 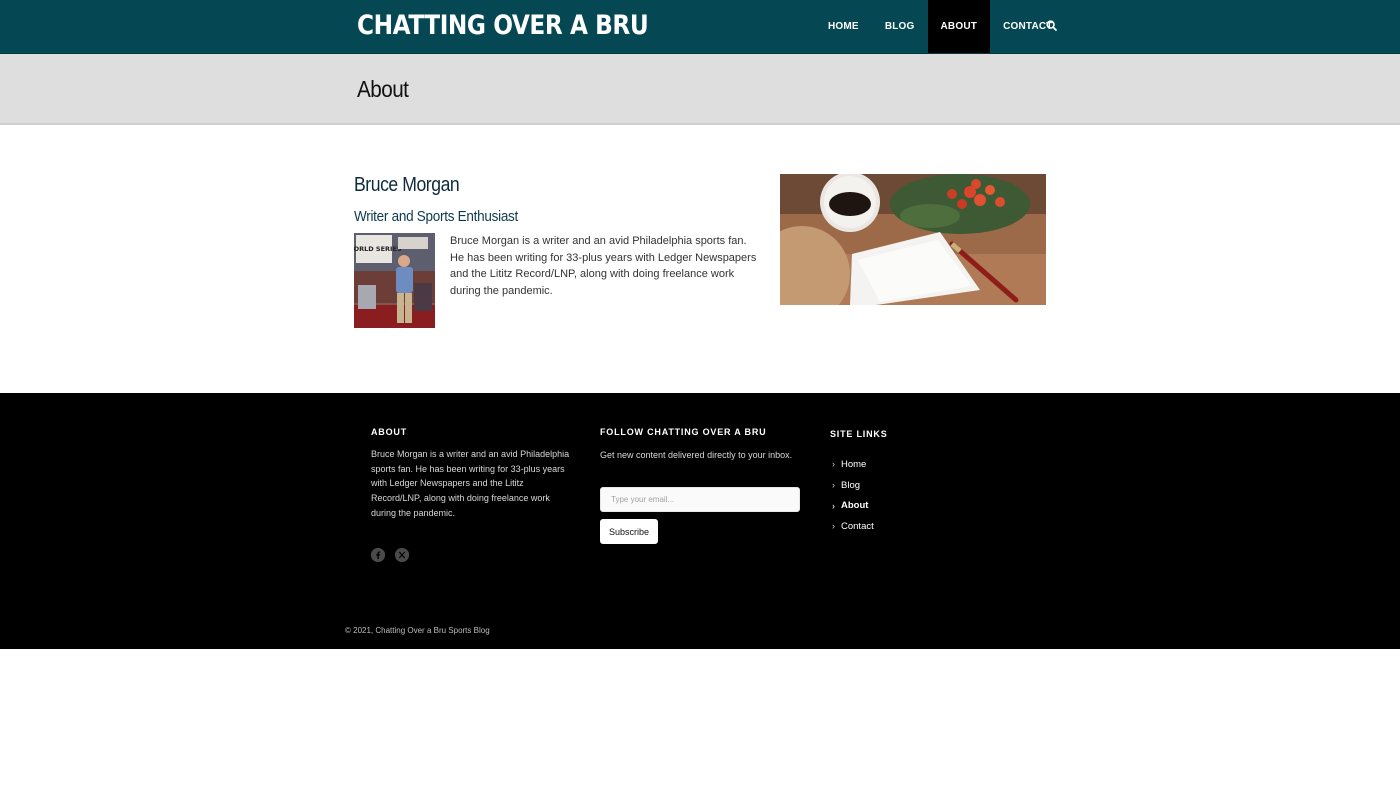 I want to click on footer-link-blog: › Blog, so click(x=853, y=485).